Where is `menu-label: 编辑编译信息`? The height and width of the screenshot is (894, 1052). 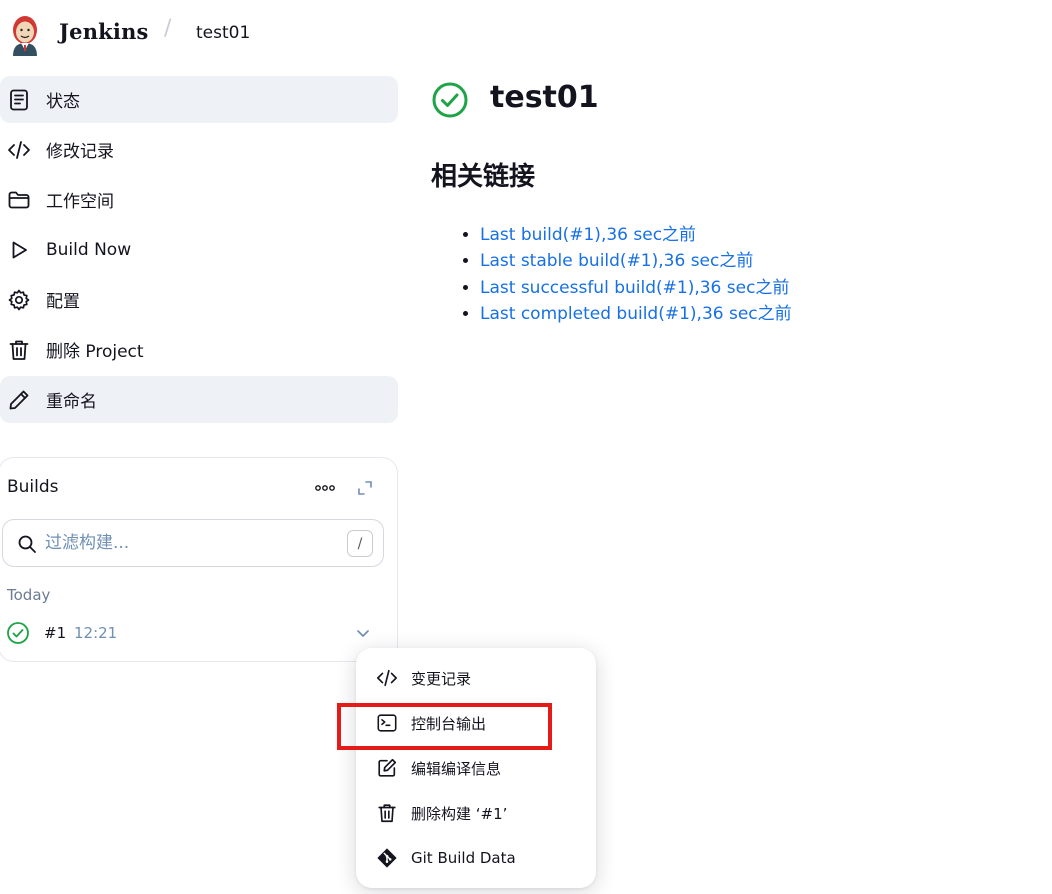 menu-label: 编辑编译信息 is located at coordinates (456, 768).